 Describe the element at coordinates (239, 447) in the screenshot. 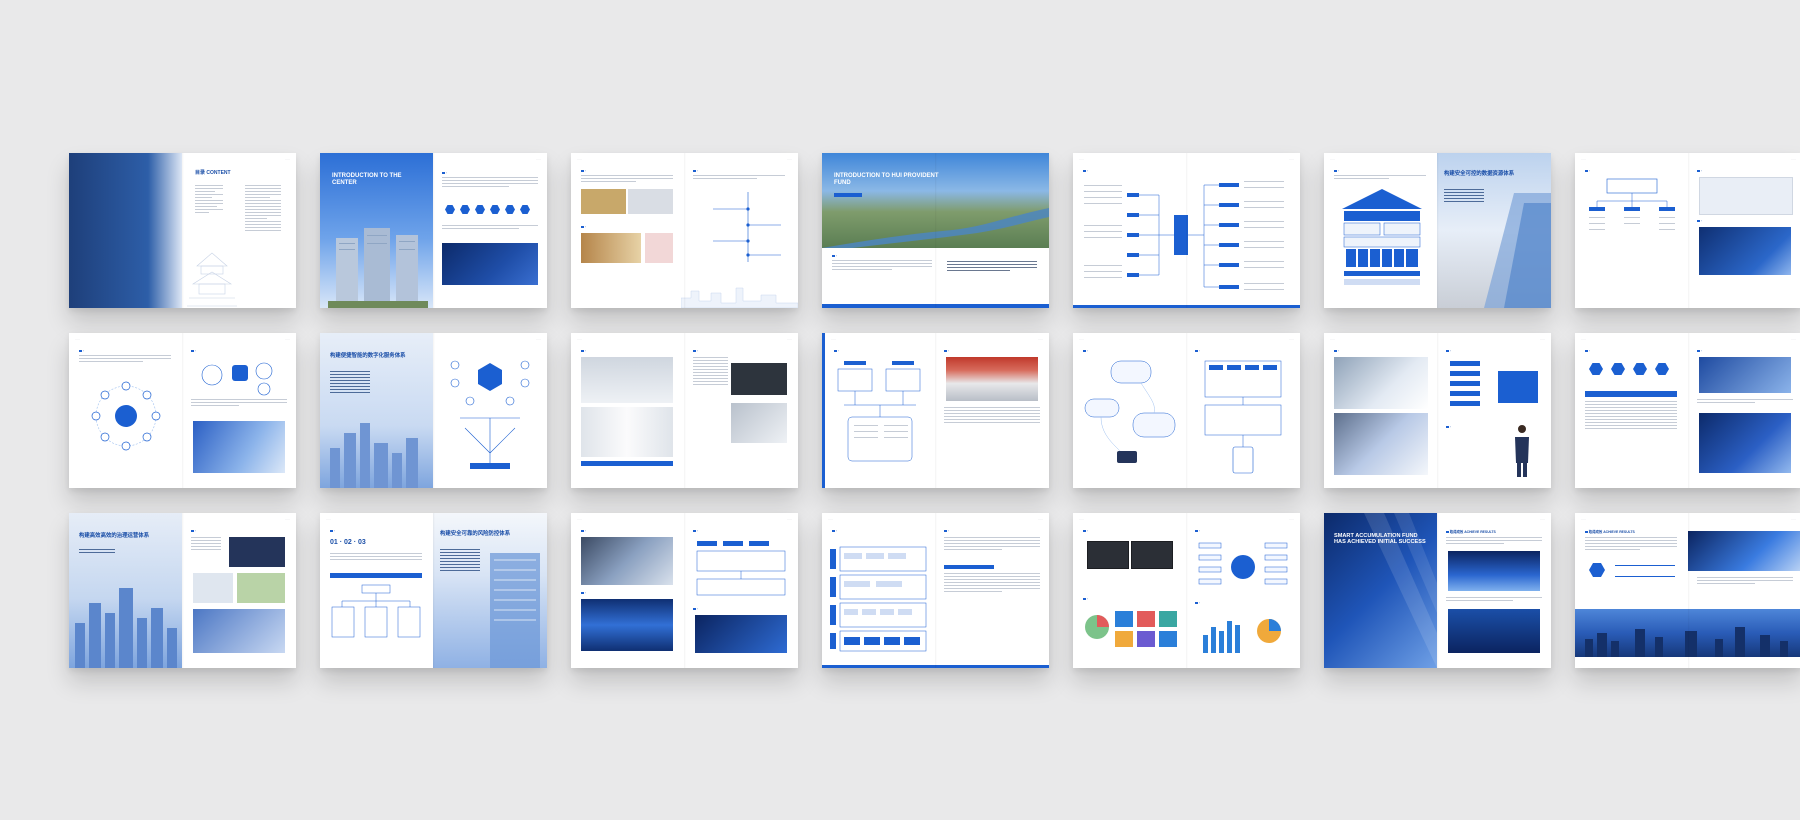

I see `smartphone-photo` at that location.